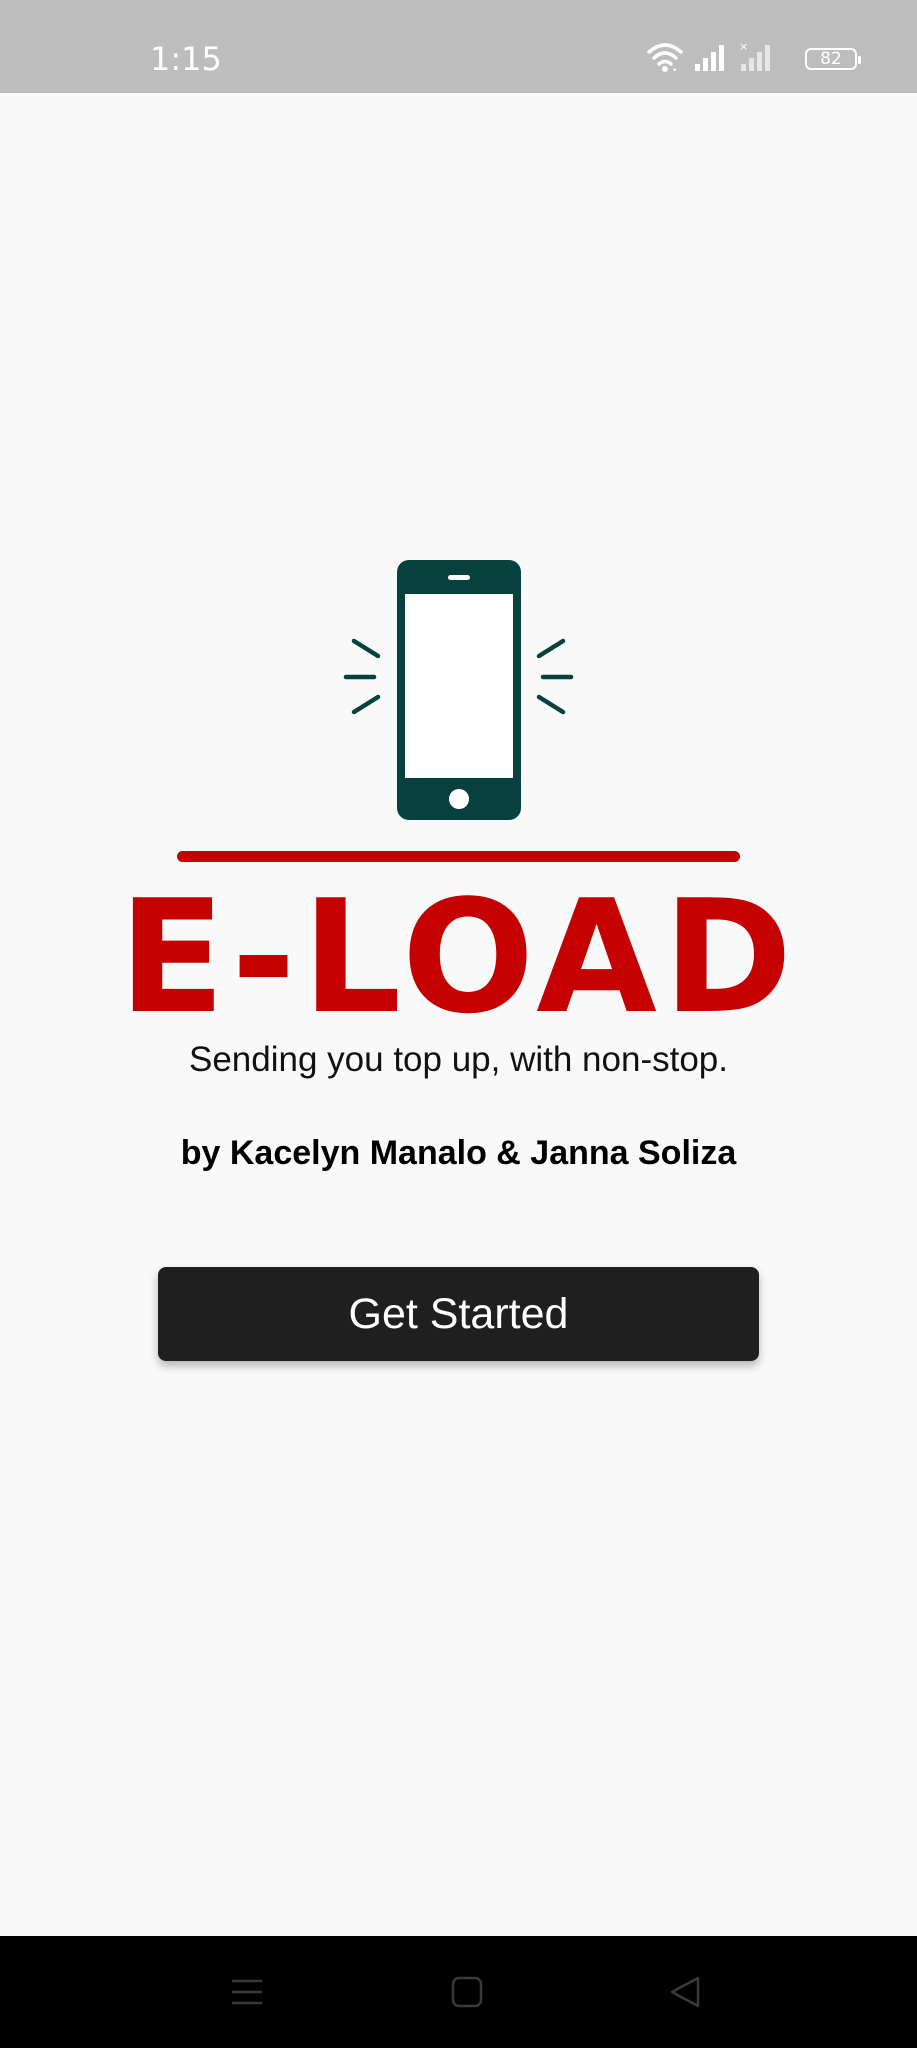 This screenshot has width=917, height=2048. I want to click on battery-icon: 82, so click(833, 59).